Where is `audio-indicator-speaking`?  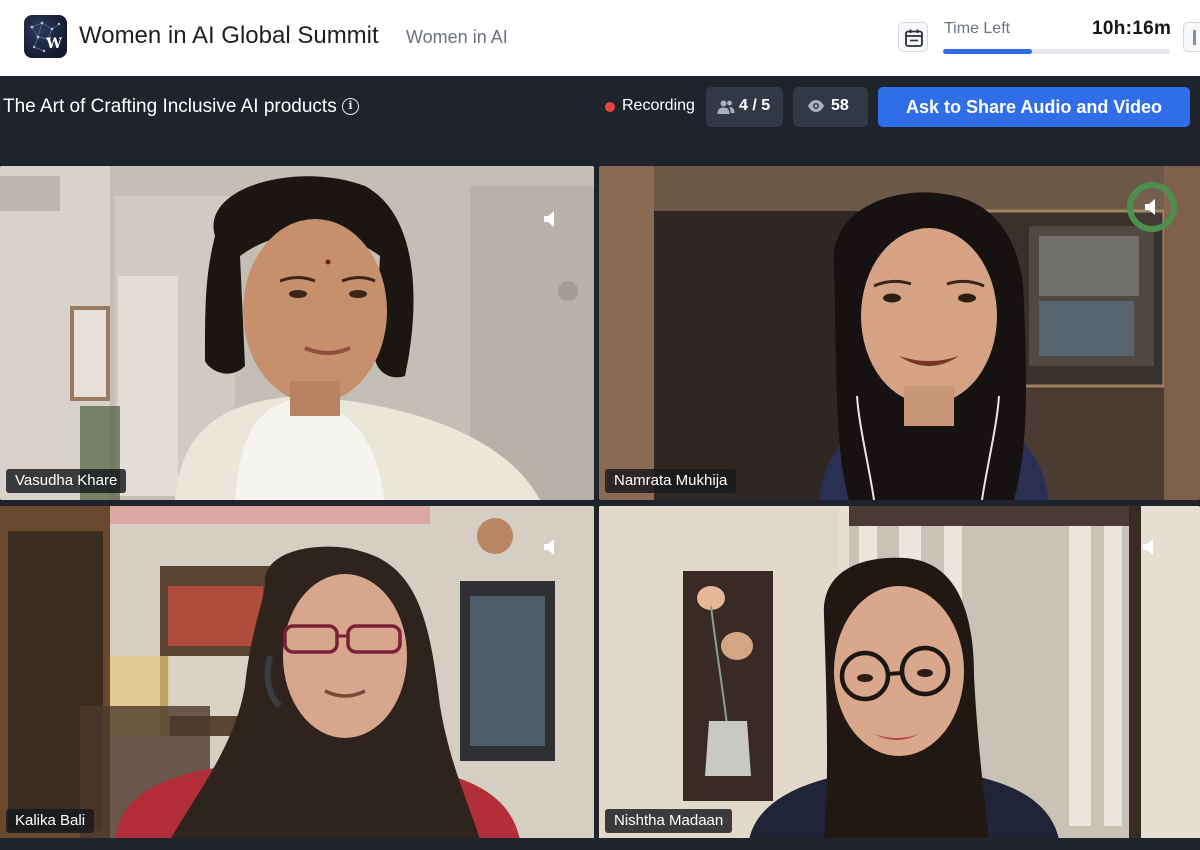
audio-indicator-speaking is located at coordinates (1152, 207).